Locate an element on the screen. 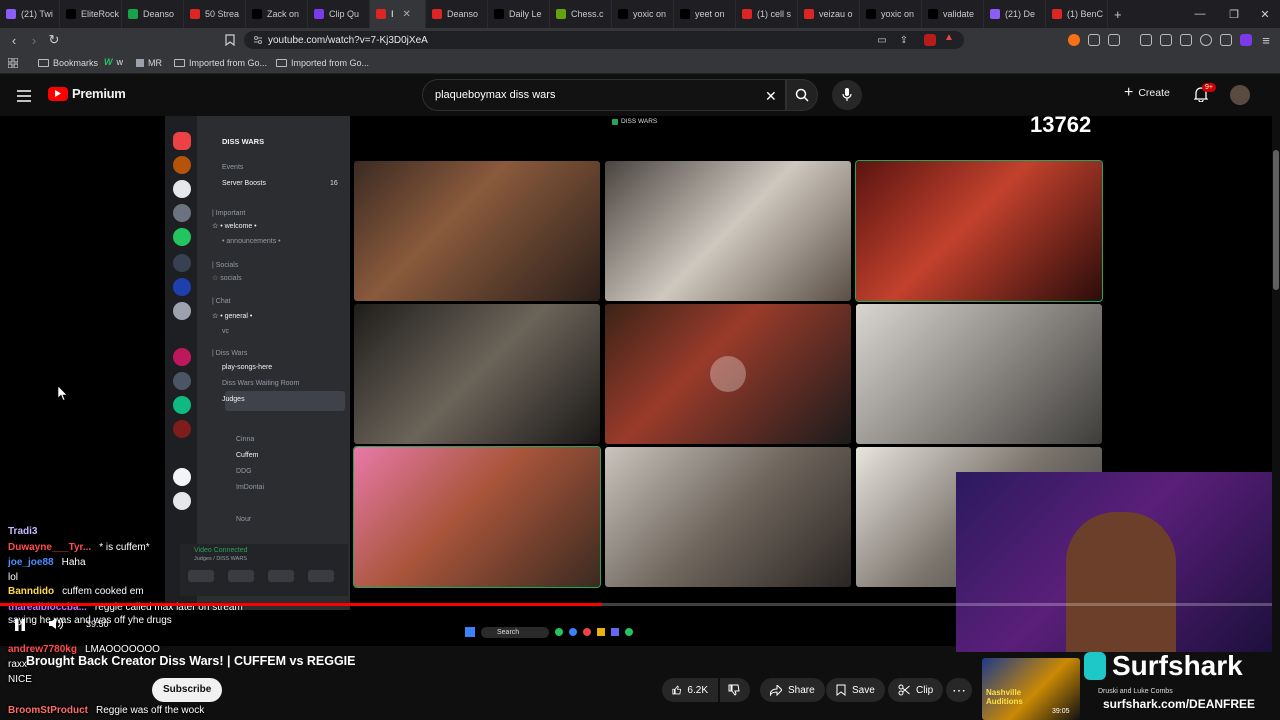 Image resolution: width=1280 pixels, height=720 pixels. video-progress-bar is located at coordinates (640, 604).